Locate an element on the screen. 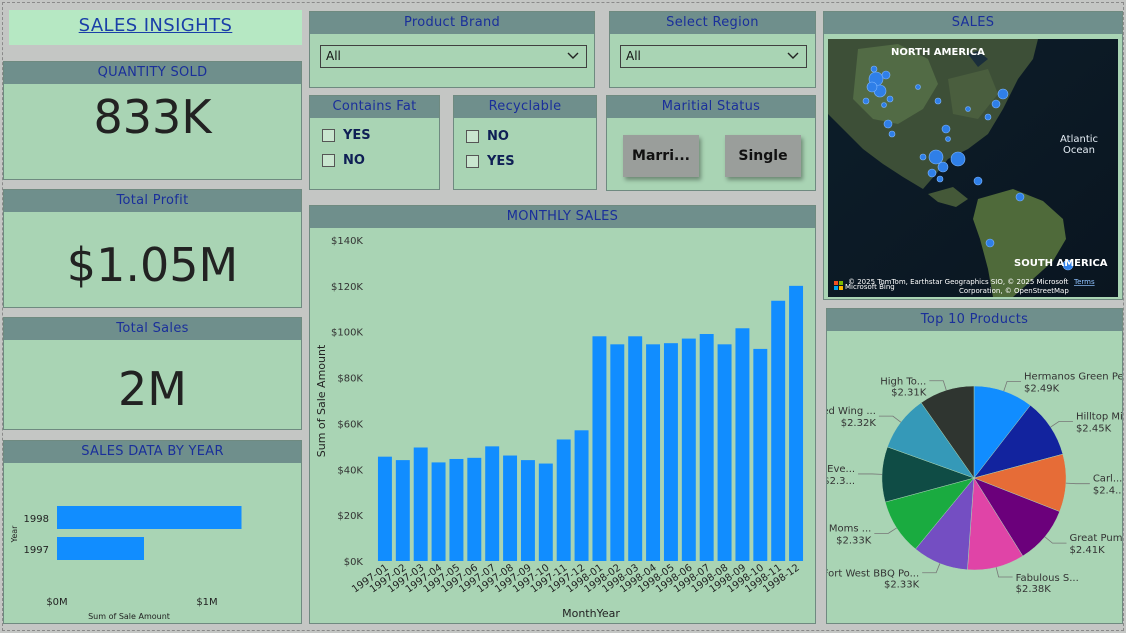  year-chart: 1998 1997 $0M $1M Sum of Sale Amount Year is located at coordinates (126, 563).